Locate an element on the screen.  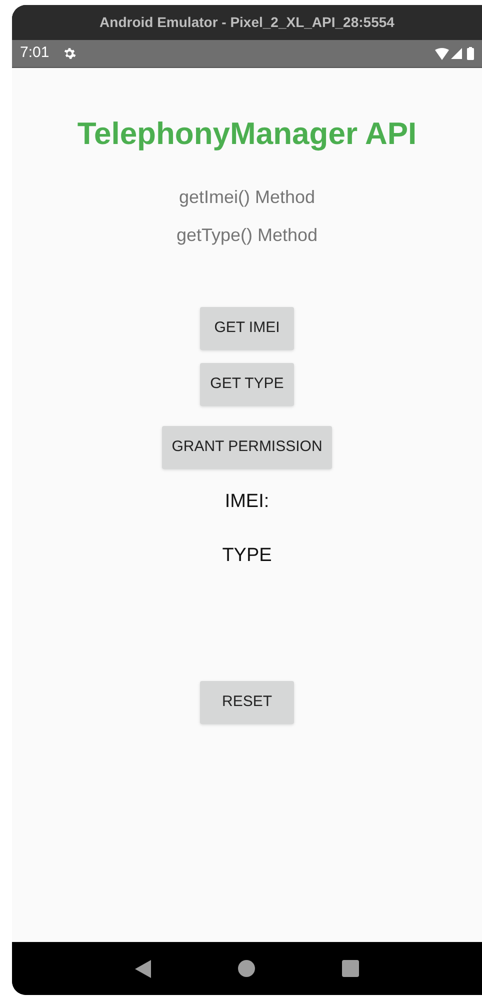
battery-icon is located at coordinates (470, 53).